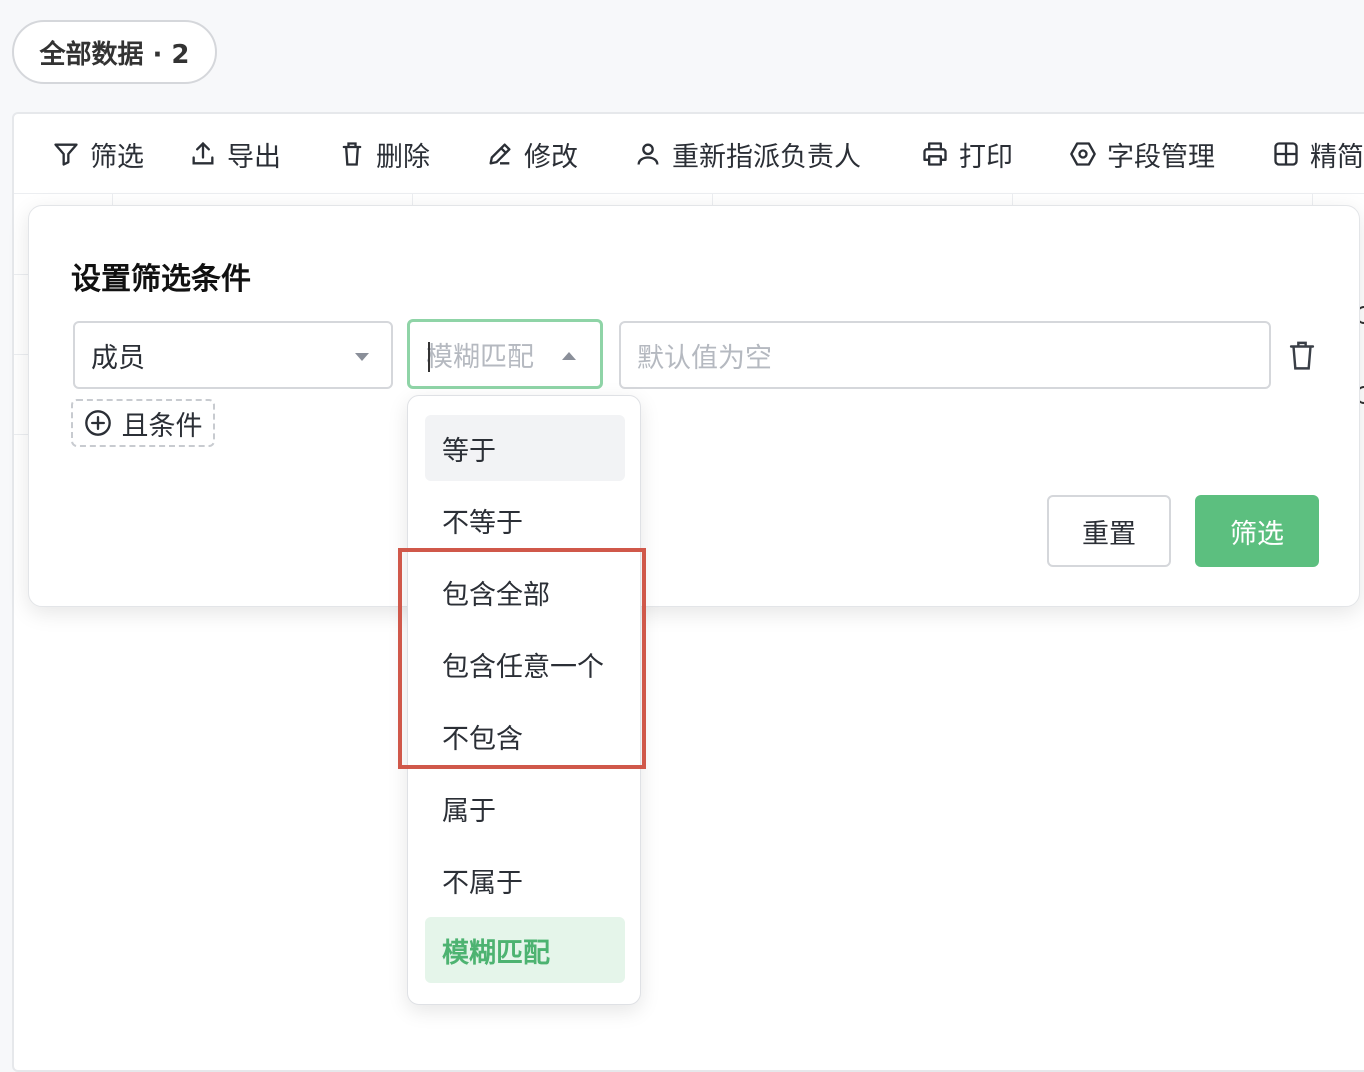  I want to click on add-and-condition-button: 且条件, so click(143, 423).